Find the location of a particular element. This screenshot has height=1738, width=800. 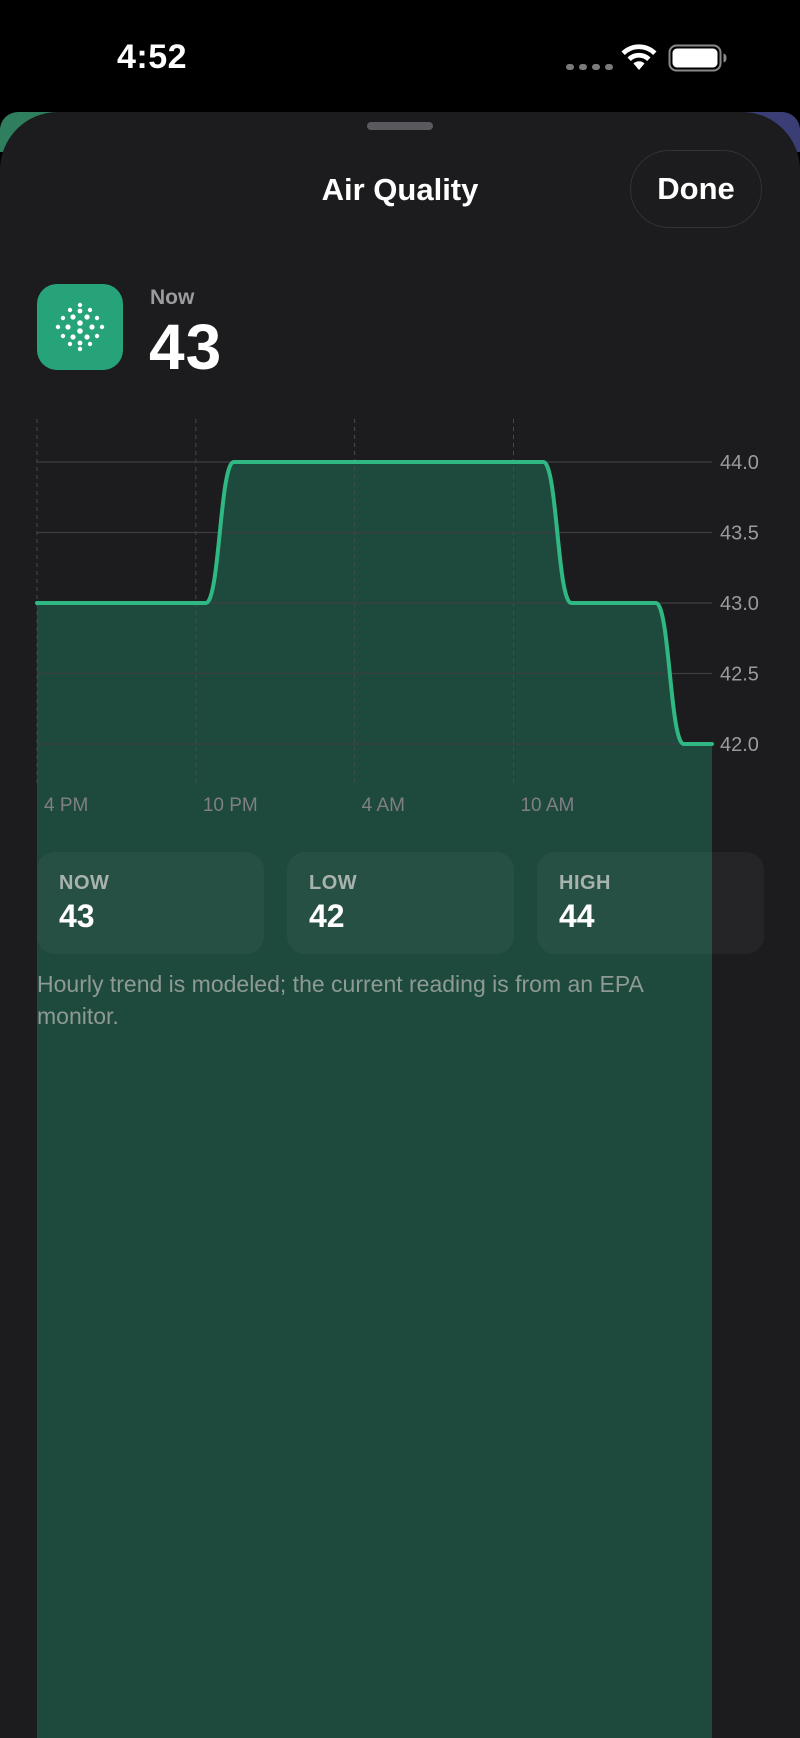

wifi-icon is located at coordinates (639, 57).